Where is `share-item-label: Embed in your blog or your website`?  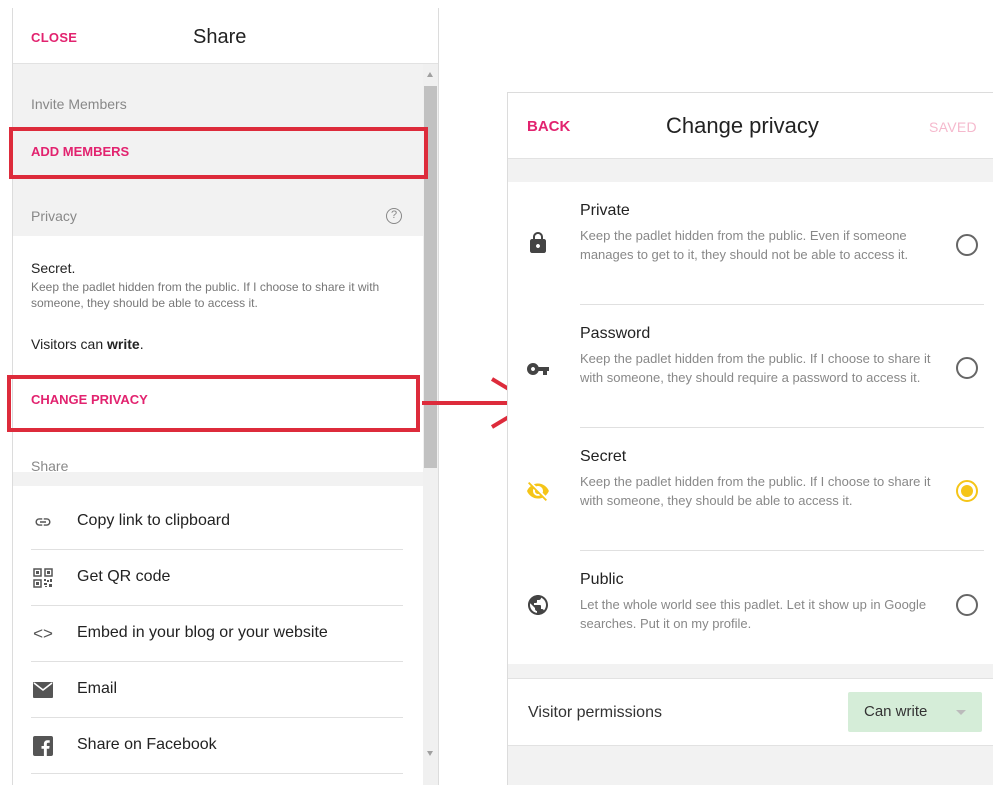
share-item-label: Embed in your blog or your website is located at coordinates (202, 632).